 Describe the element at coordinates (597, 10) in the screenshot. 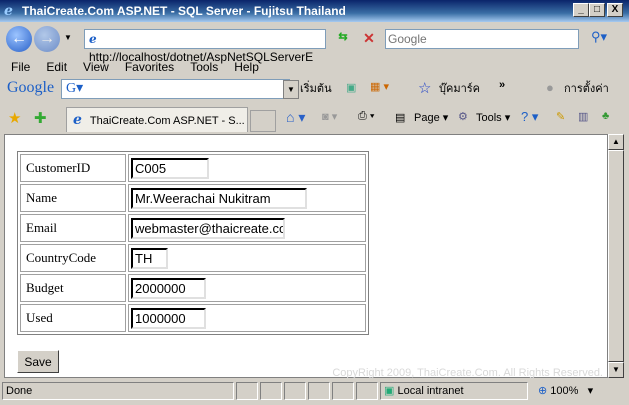

I see `maximize-button: □` at that location.